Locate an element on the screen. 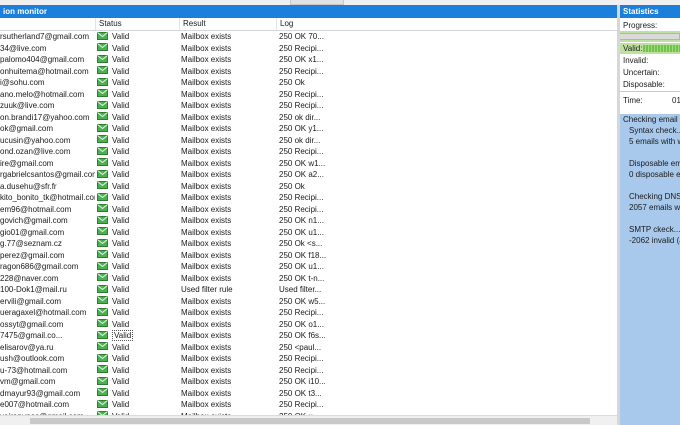 The width and height of the screenshot is (680, 425). row-email: ond.ozan@live.com is located at coordinates (35, 151).